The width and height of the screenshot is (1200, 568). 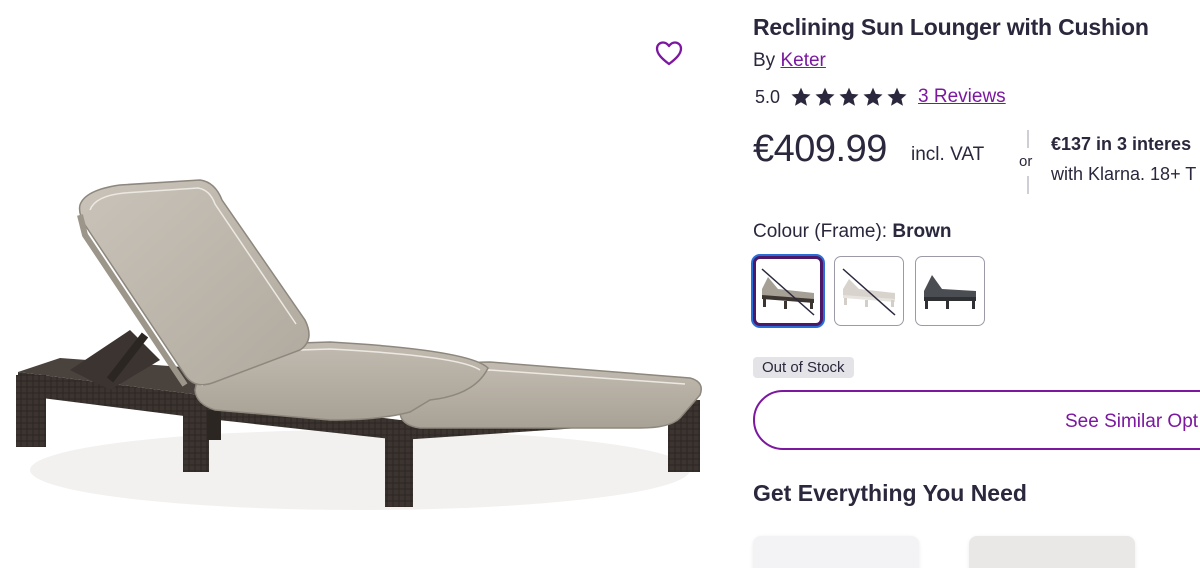 What do you see at coordinates (1124, 174) in the screenshot?
I see `klarna-note: with Klarna. 18+ T` at bounding box center [1124, 174].